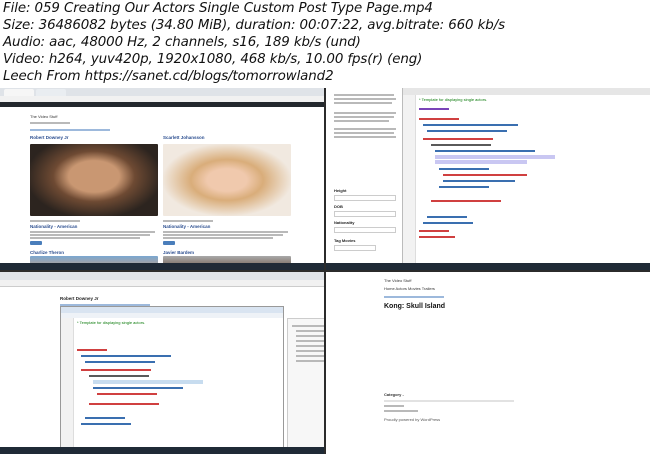  What do you see at coordinates (344, 222) in the screenshot?
I see `nationality-label: Nationality` at bounding box center [344, 222].